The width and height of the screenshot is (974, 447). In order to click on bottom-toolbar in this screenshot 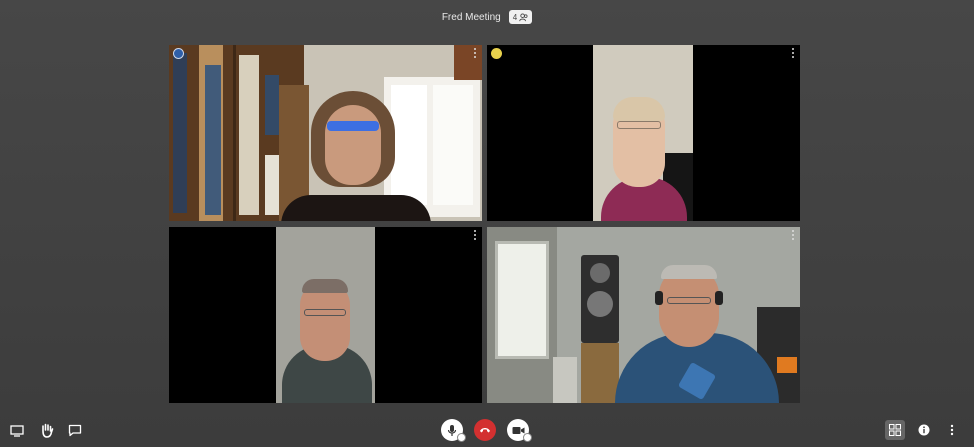, I will do `click(487, 430)`.